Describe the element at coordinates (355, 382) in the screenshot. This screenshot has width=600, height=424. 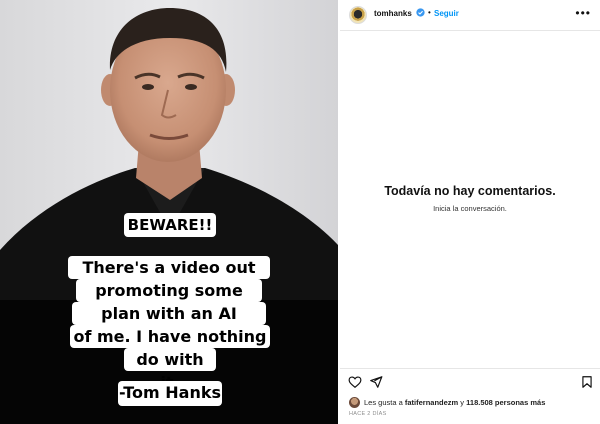
I see `heart-icon` at that location.